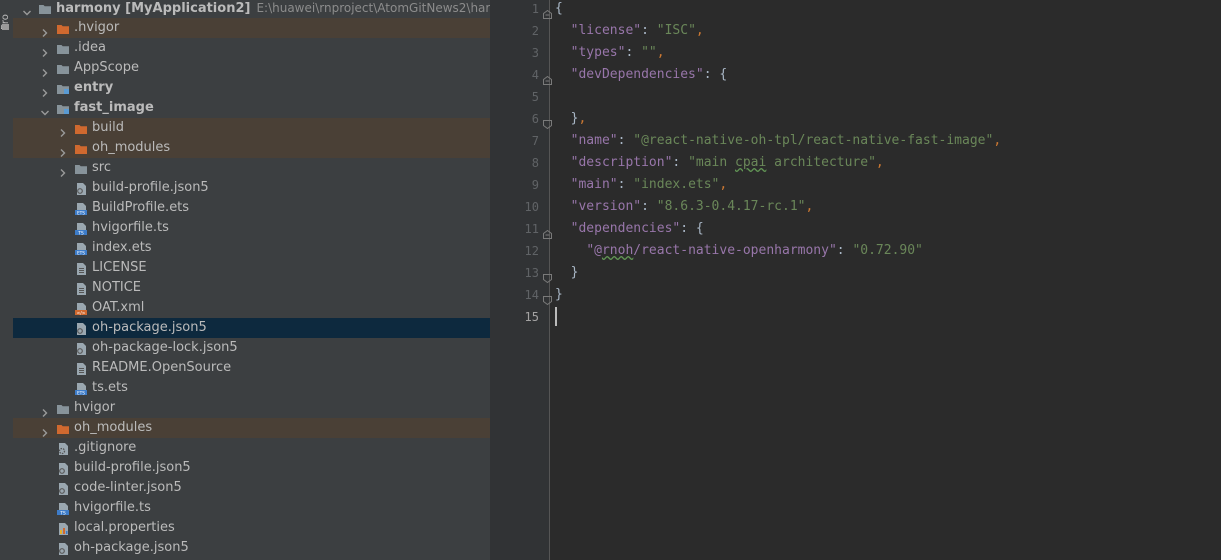 The height and width of the screenshot is (560, 1221). What do you see at coordinates (251, 288) in the screenshot?
I see `tree-row: NOTICE` at bounding box center [251, 288].